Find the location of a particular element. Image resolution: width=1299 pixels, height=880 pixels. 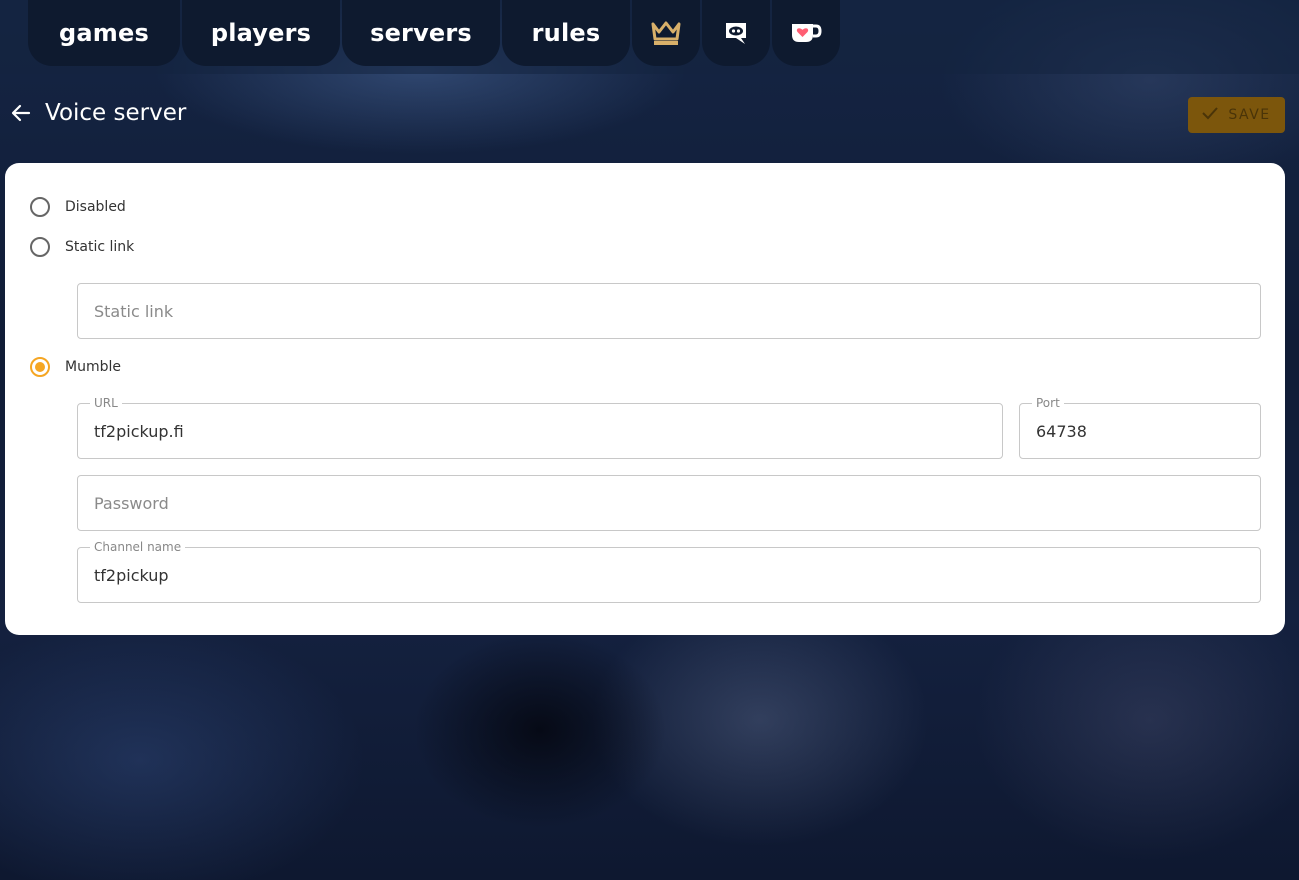

nav-rules: rules is located at coordinates (566, 33).